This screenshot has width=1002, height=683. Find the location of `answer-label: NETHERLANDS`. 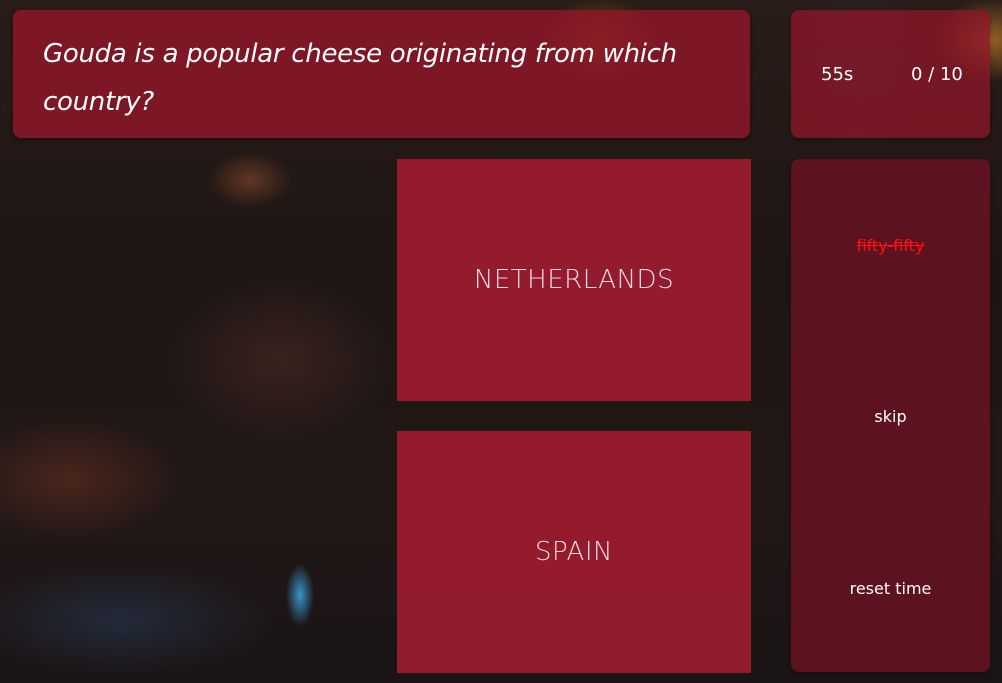

answer-label: NETHERLANDS is located at coordinates (574, 280).